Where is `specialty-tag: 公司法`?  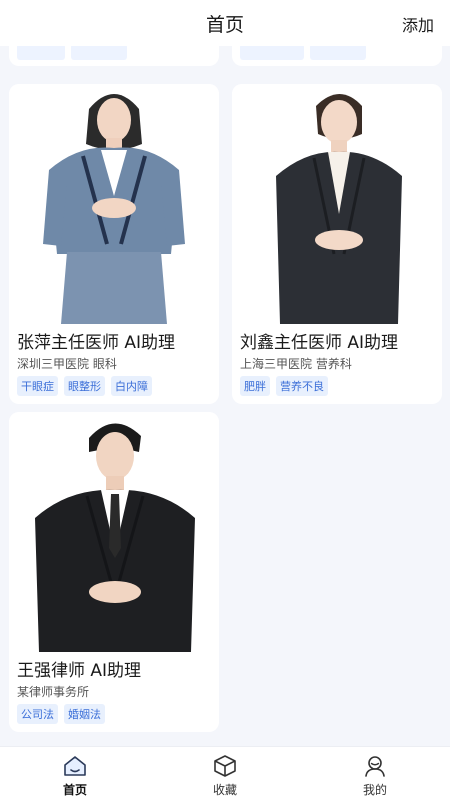
specialty-tag: 公司法 is located at coordinates (37, 714).